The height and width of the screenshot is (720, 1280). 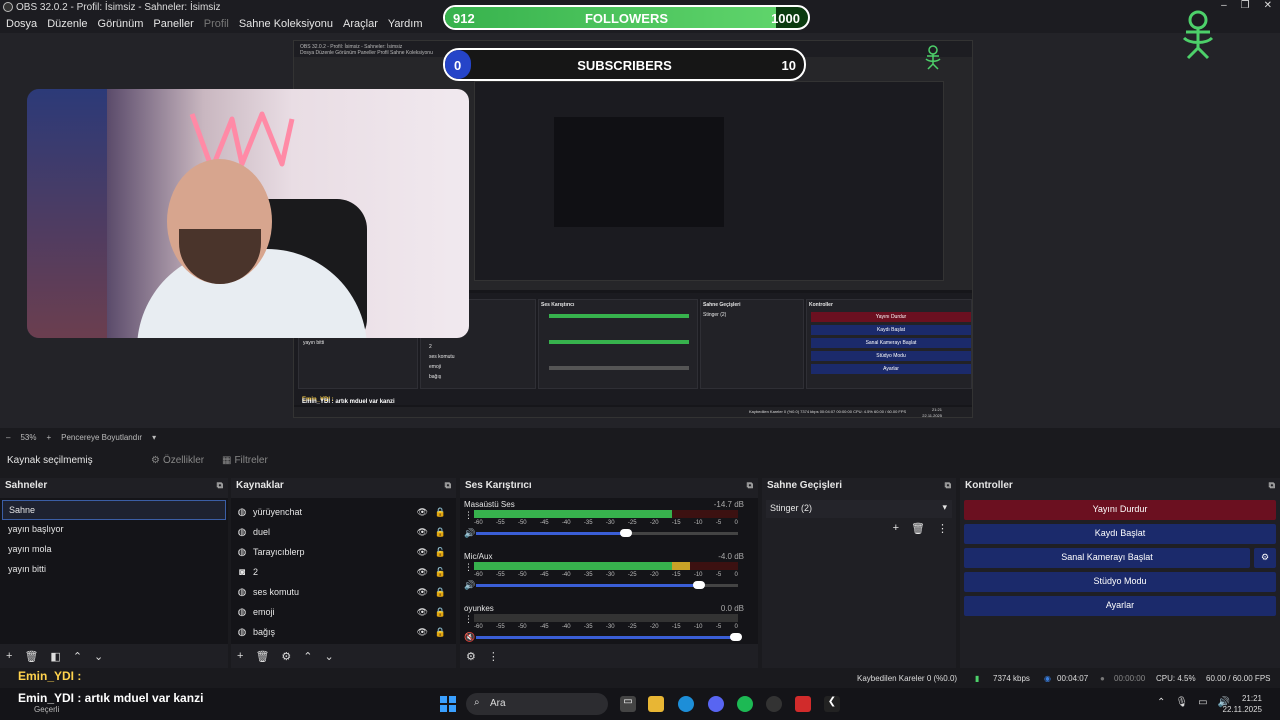 I want to click on menu-sahne-koleksiyonu: Sahne Koleksiyonu, so click(x=286, y=24).